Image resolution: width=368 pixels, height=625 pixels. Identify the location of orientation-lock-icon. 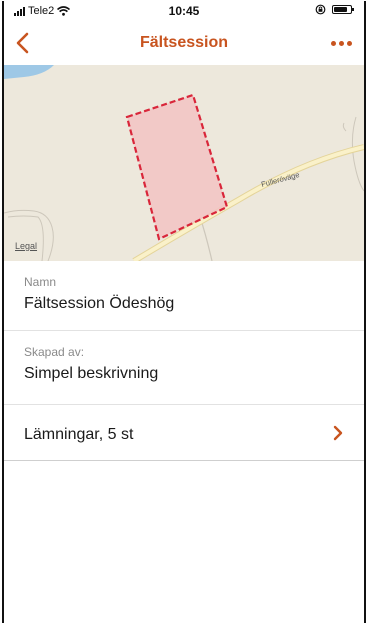
(320, 9).